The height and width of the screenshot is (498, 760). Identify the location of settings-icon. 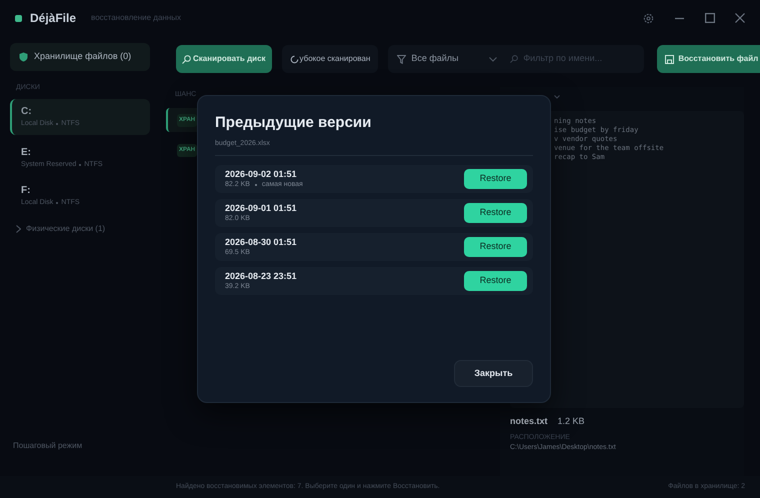
(648, 18).